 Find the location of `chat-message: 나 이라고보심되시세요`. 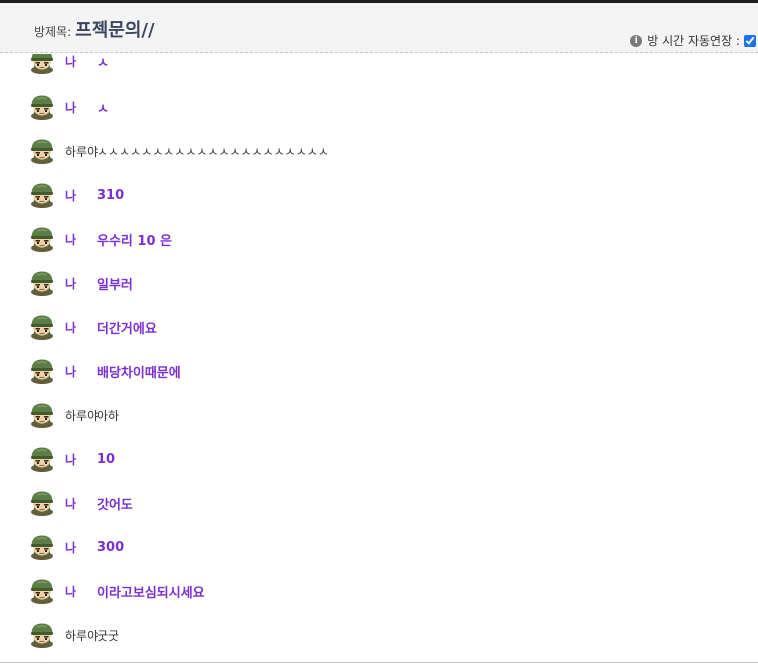

chat-message: 나 이라고보심되시세요 is located at coordinates (117, 591).